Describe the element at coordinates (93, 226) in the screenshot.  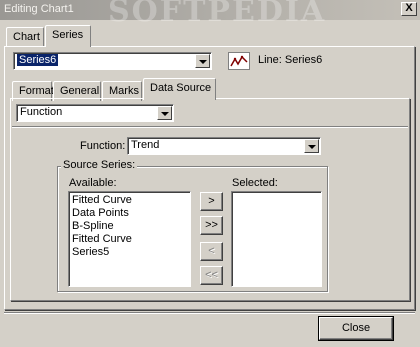
I see `list-item: B-Spline` at that location.